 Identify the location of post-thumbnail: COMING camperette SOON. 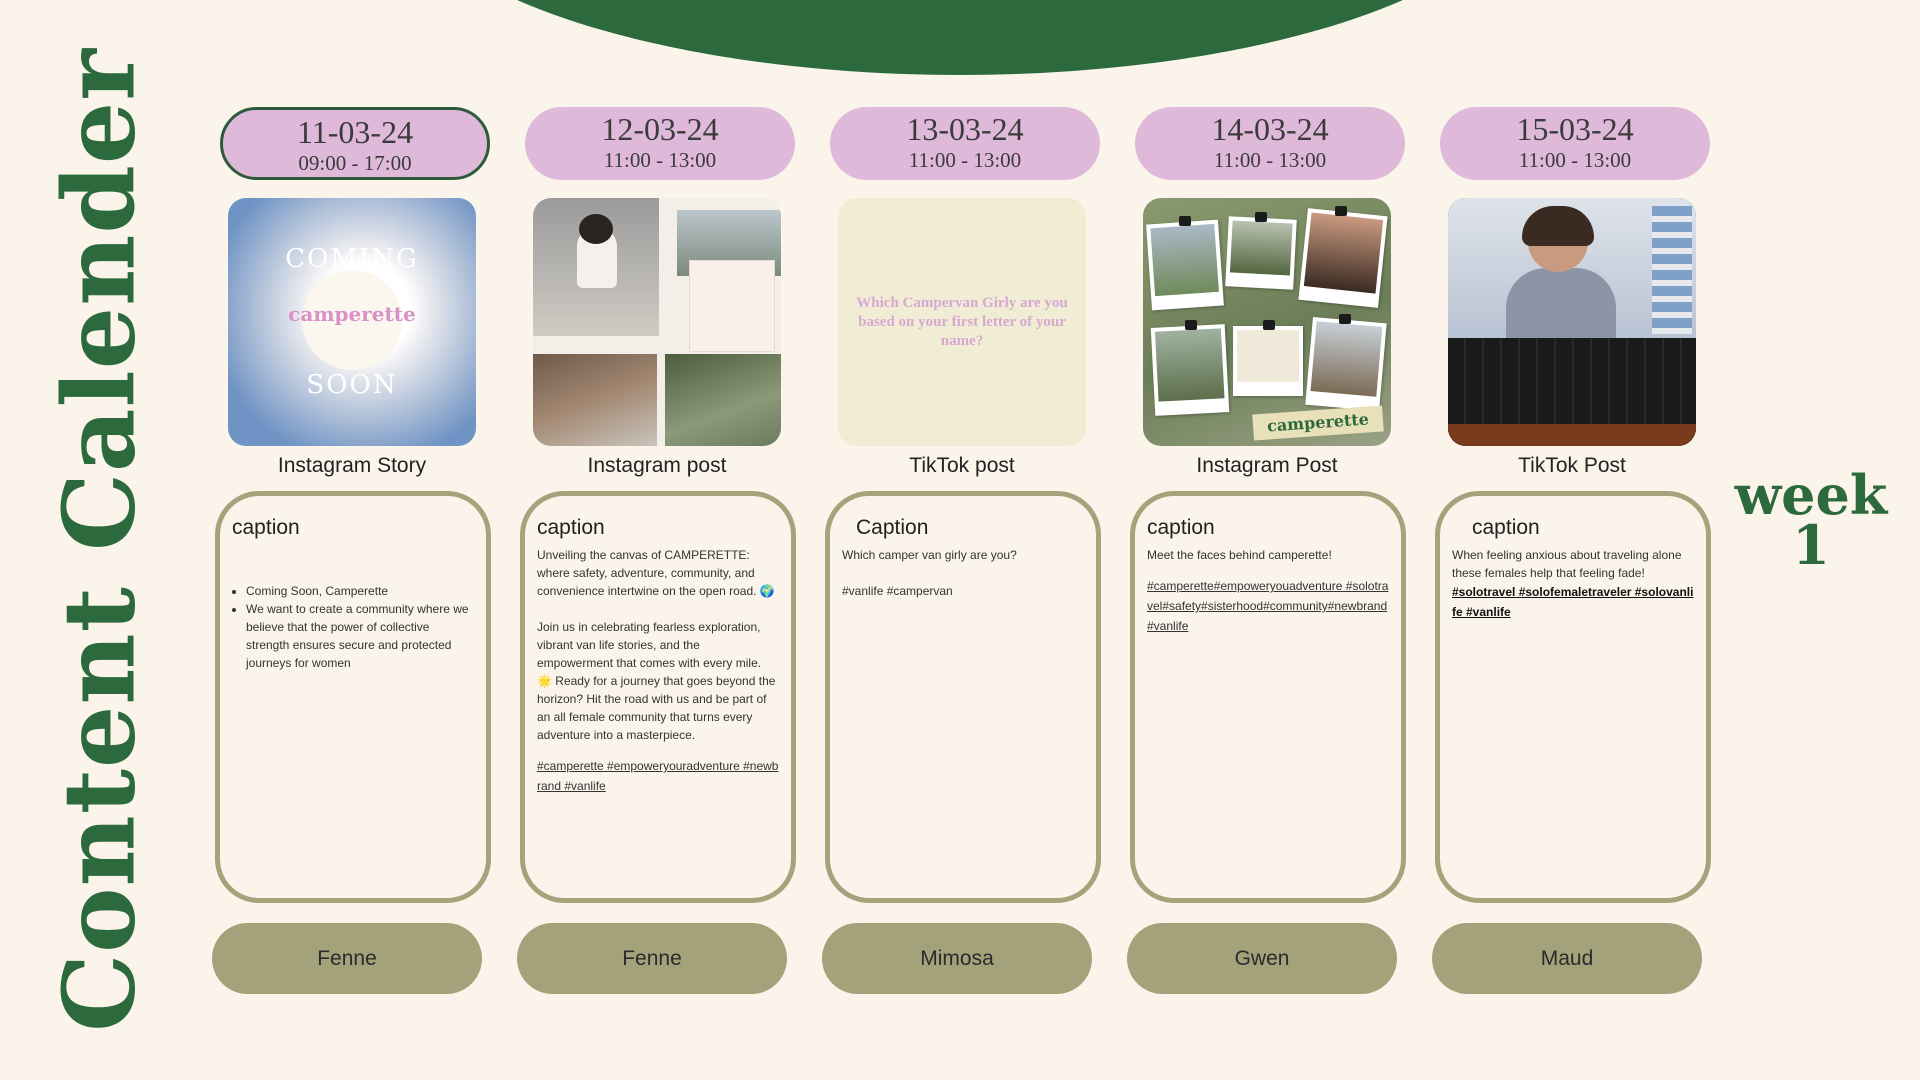
(352, 322).